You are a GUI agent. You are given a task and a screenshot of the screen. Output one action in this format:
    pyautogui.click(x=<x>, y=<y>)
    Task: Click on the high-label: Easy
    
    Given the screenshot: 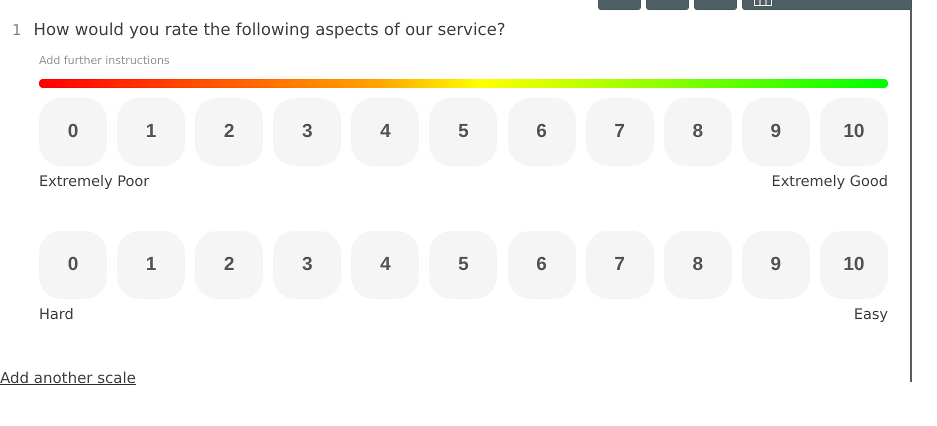 What is the action you would take?
    pyautogui.click(x=871, y=315)
    